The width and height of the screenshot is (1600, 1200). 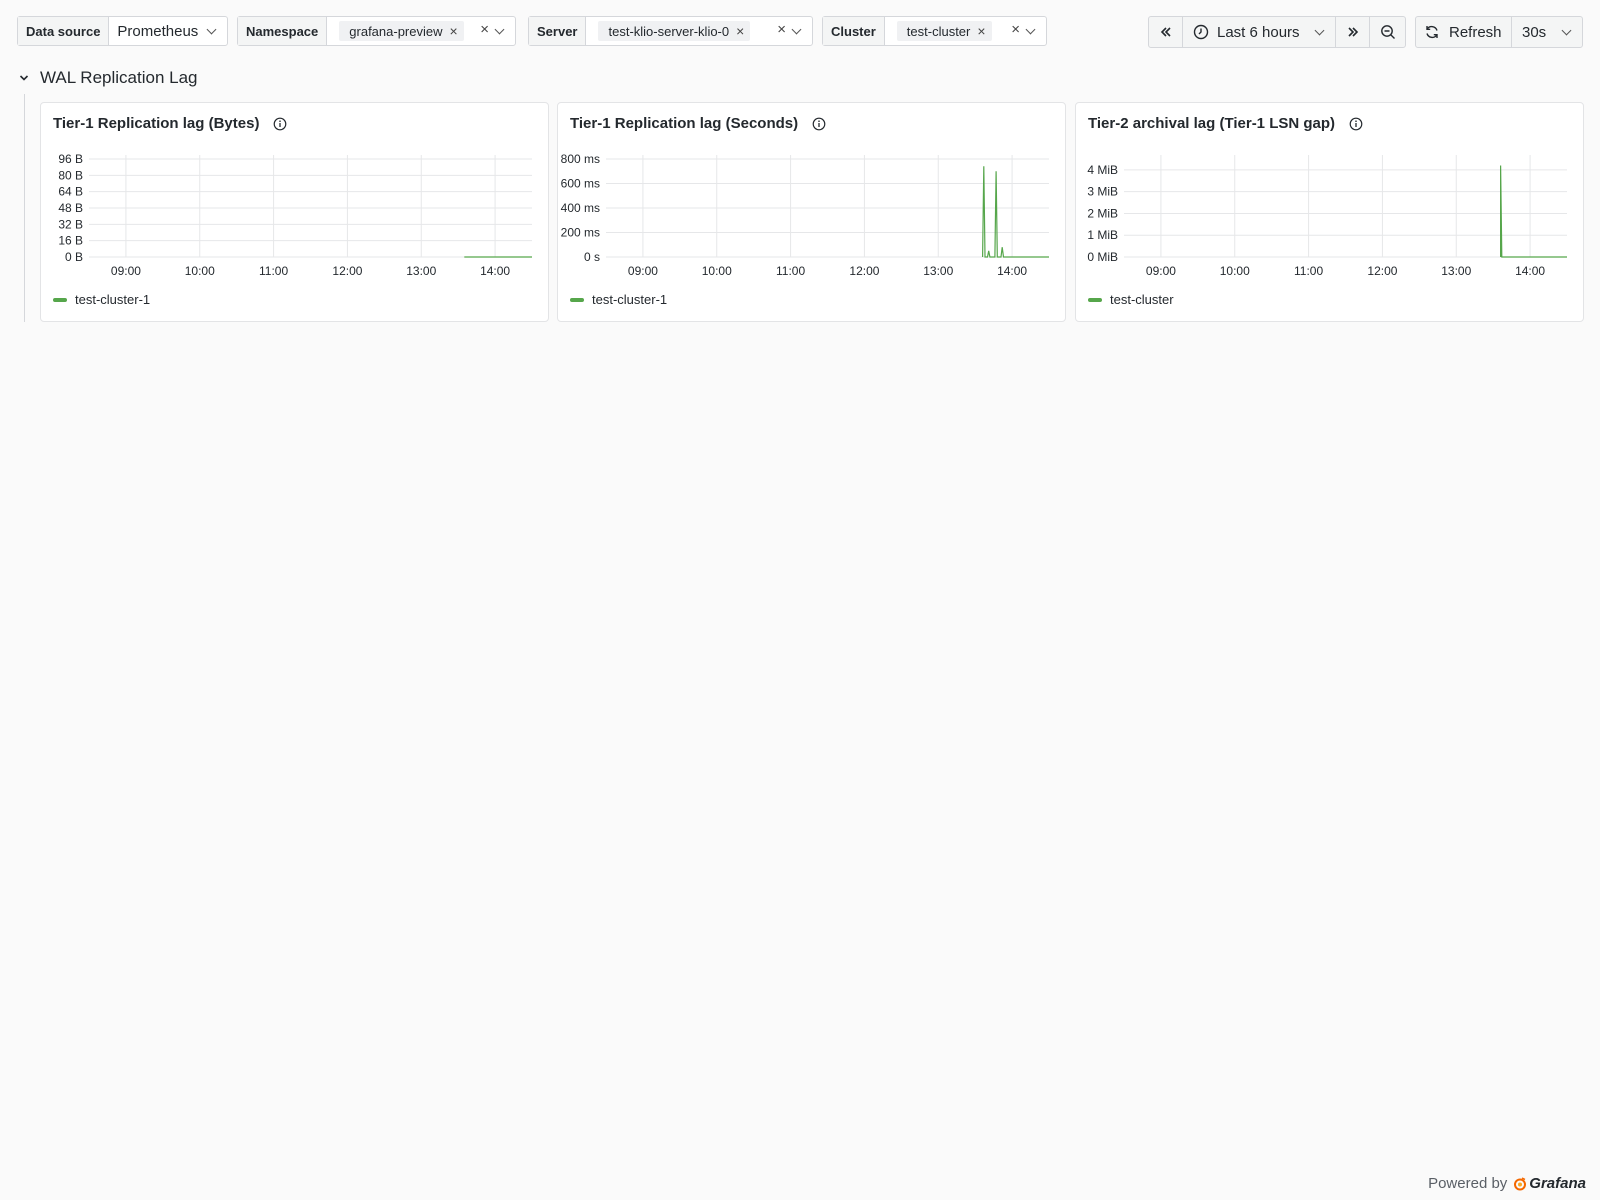 What do you see at coordinates (580, 233) in the screenshot?
I see `y-tick-label: 200 ms` at bounding box center [580, 233].